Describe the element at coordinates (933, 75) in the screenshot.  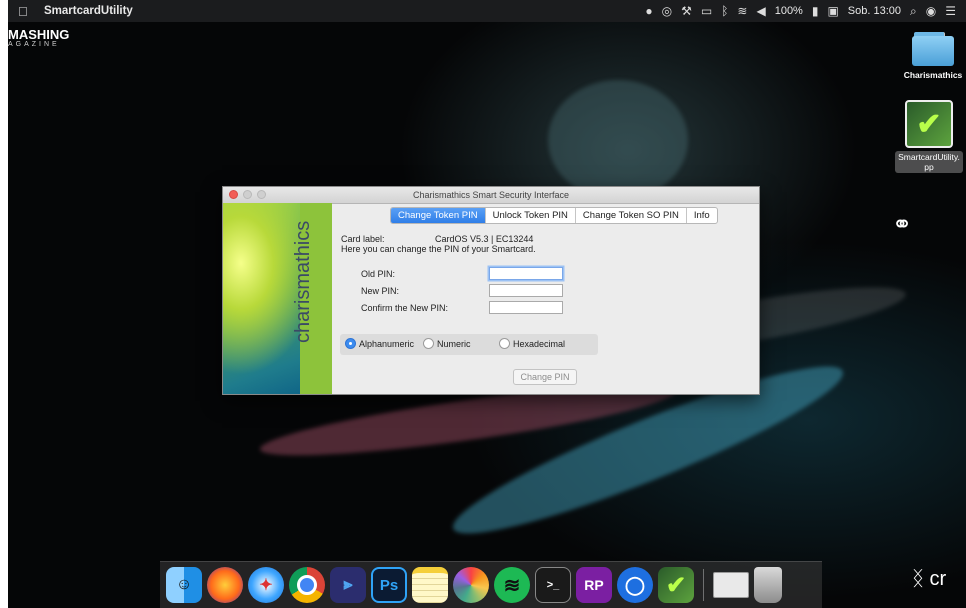
I see `desktop-item-label: Charismathics` at that location.